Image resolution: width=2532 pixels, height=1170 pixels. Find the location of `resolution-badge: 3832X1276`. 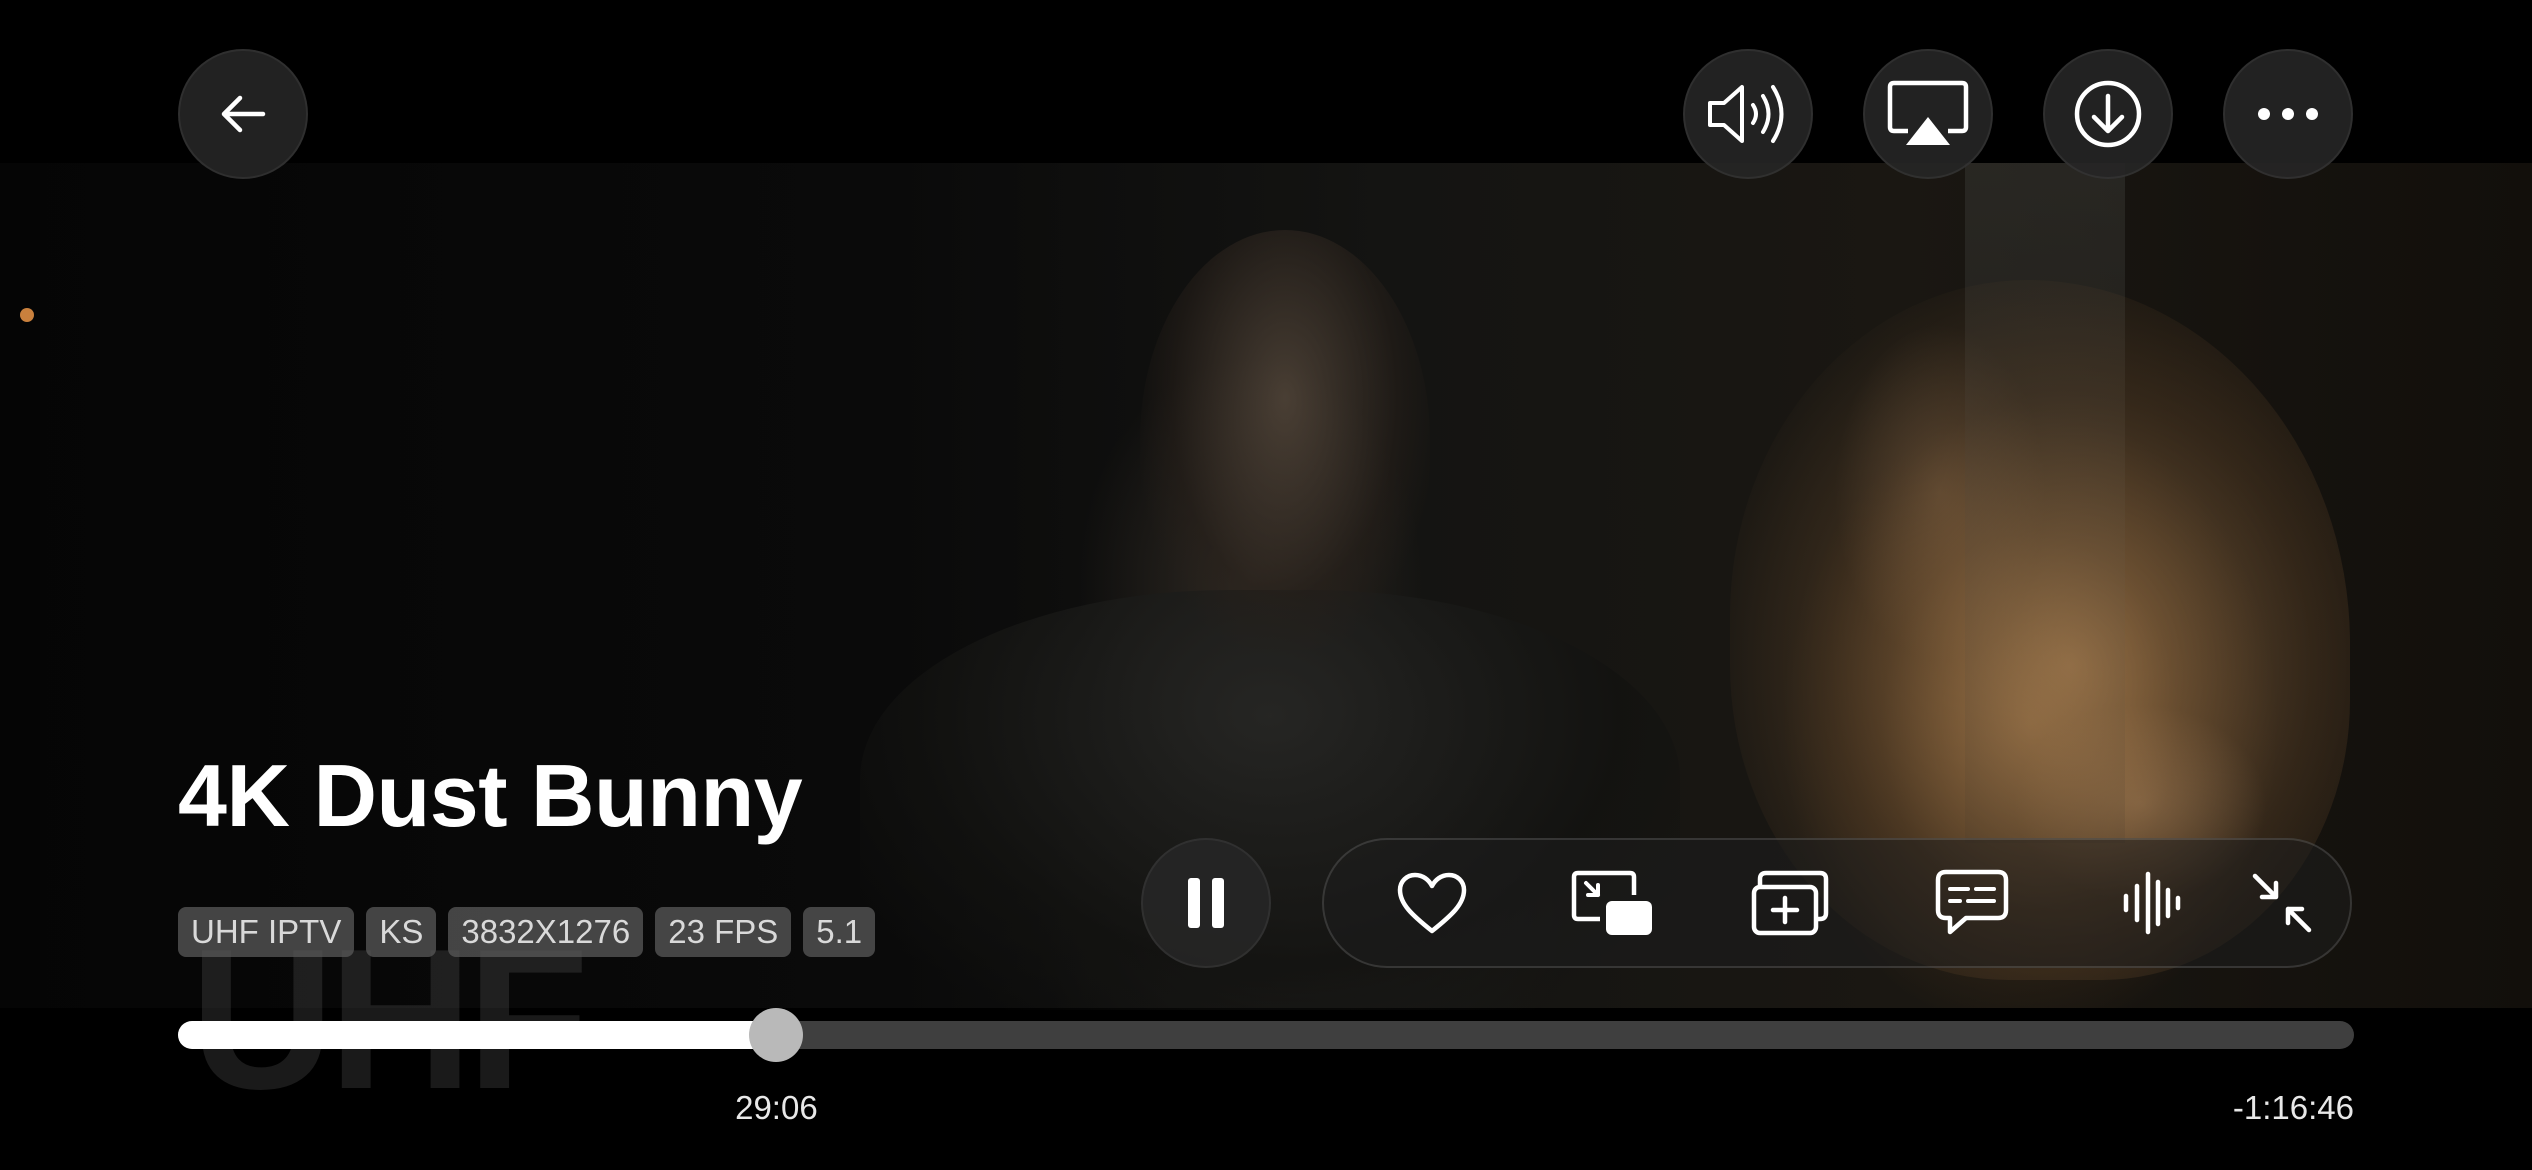

resolution-badge: 3832X1276 is located at coordinates (546, 932).